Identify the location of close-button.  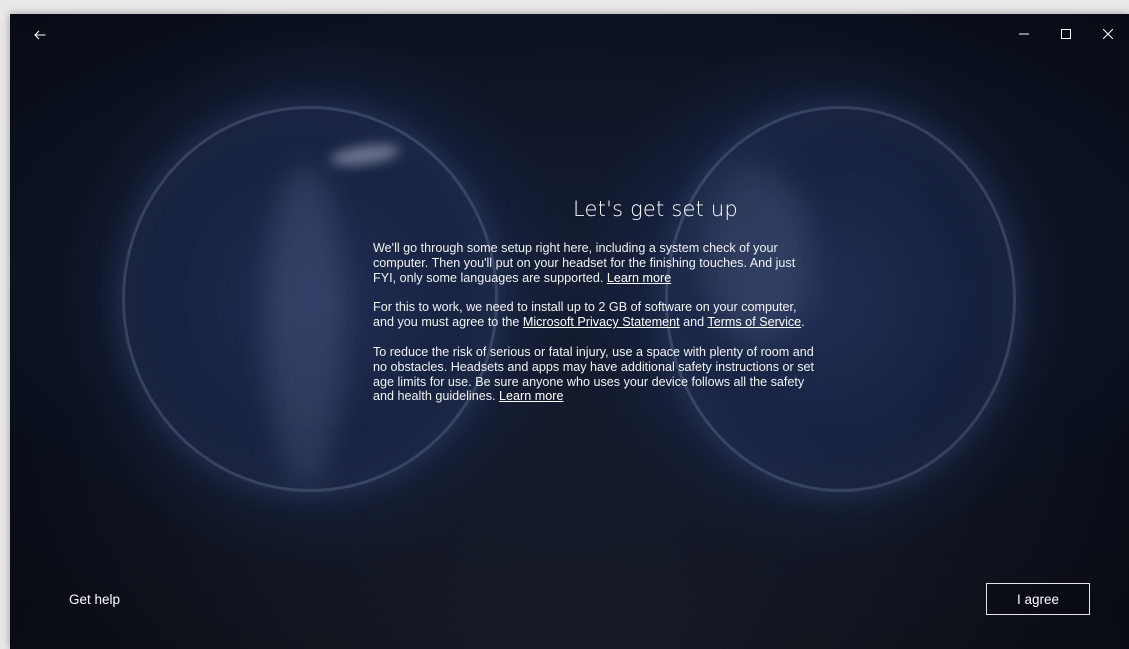
(1108, 34).